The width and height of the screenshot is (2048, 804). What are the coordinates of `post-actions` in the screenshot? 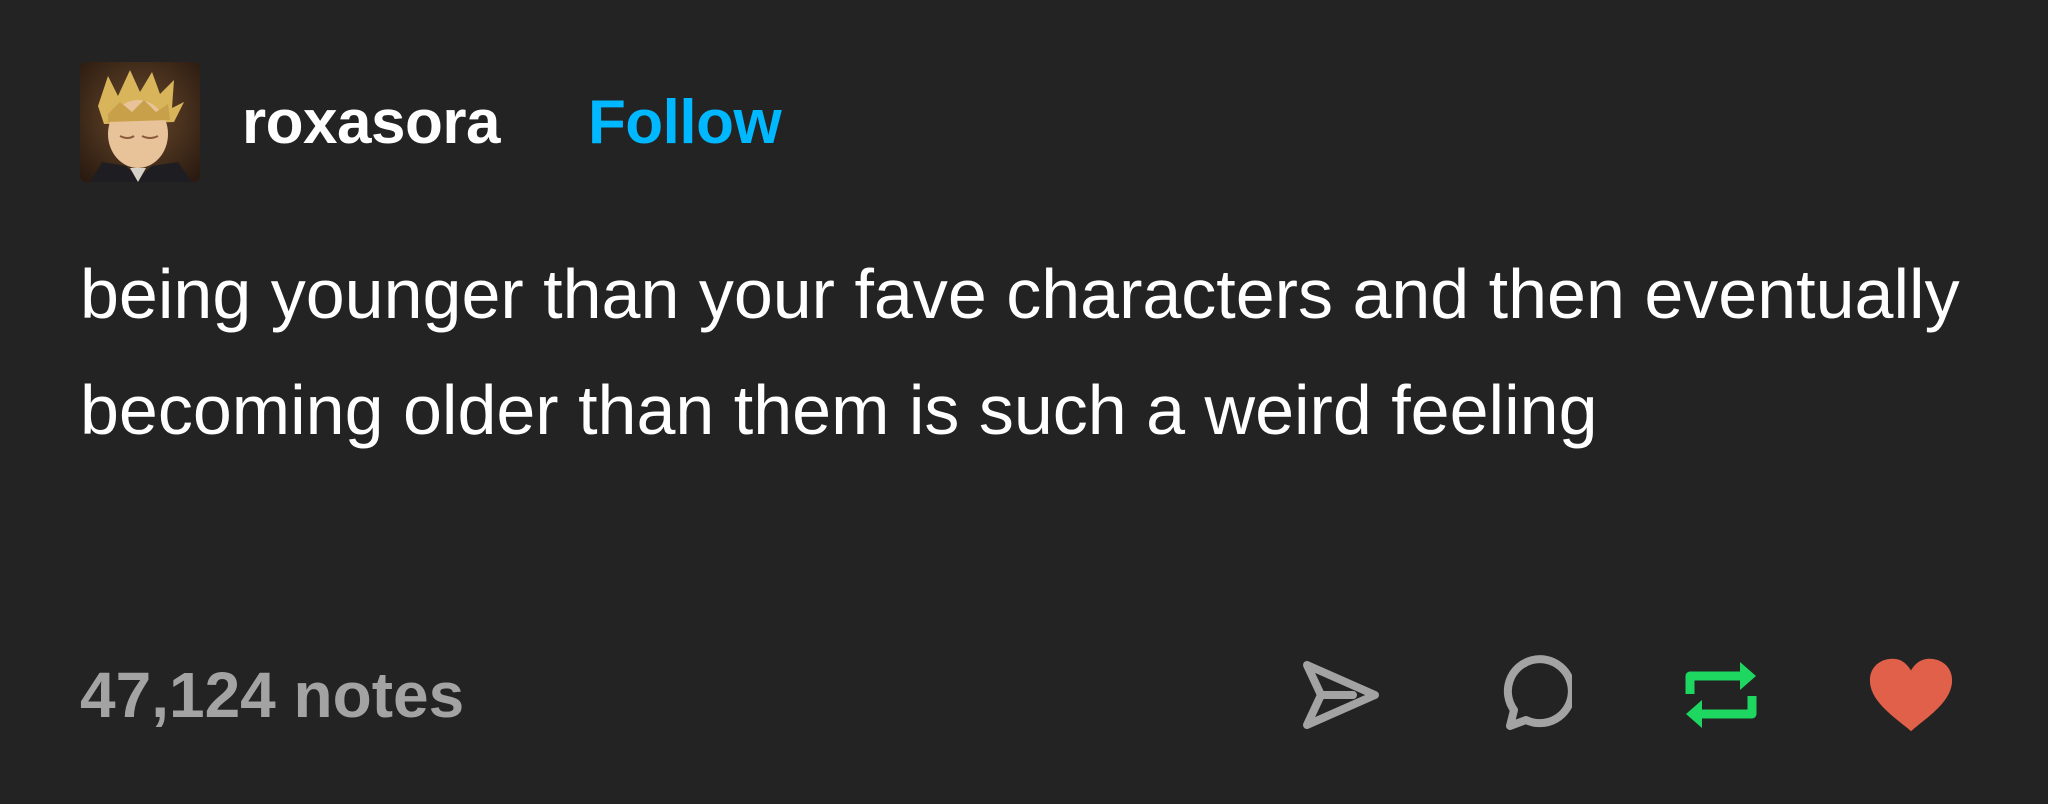 It's located at (1576, 695).